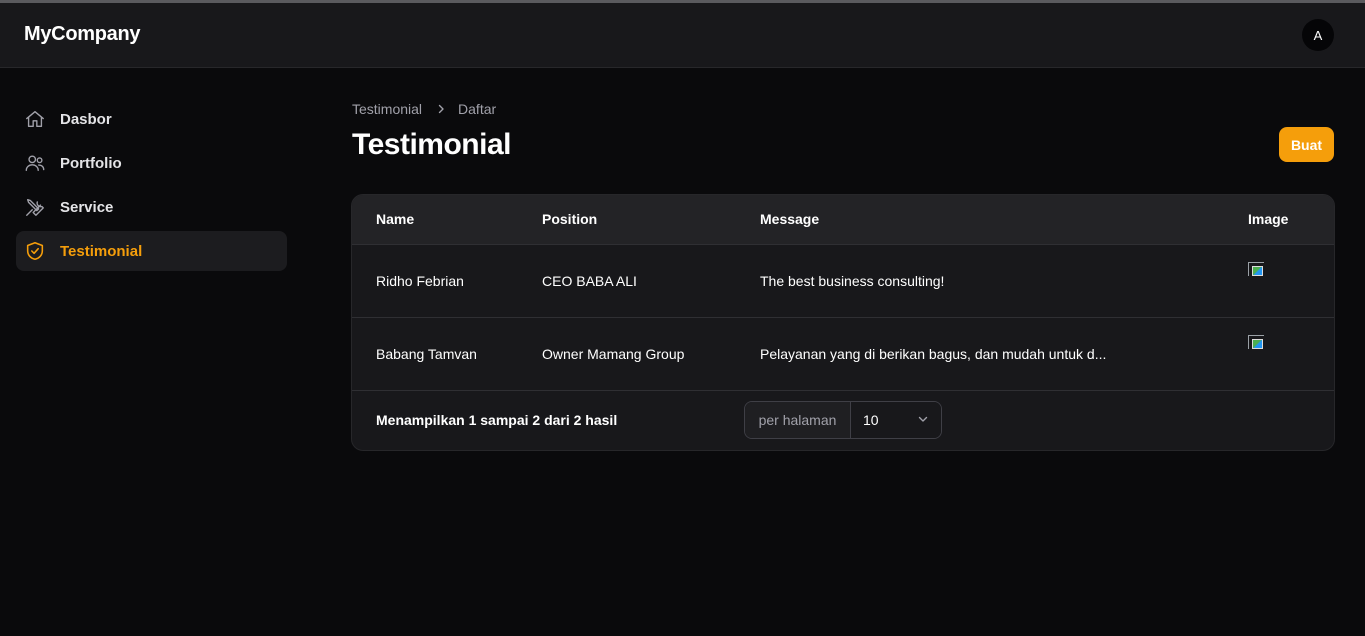 This screenshot has height=636, width=1365. I want to click on users-icon, so click(35, 163).